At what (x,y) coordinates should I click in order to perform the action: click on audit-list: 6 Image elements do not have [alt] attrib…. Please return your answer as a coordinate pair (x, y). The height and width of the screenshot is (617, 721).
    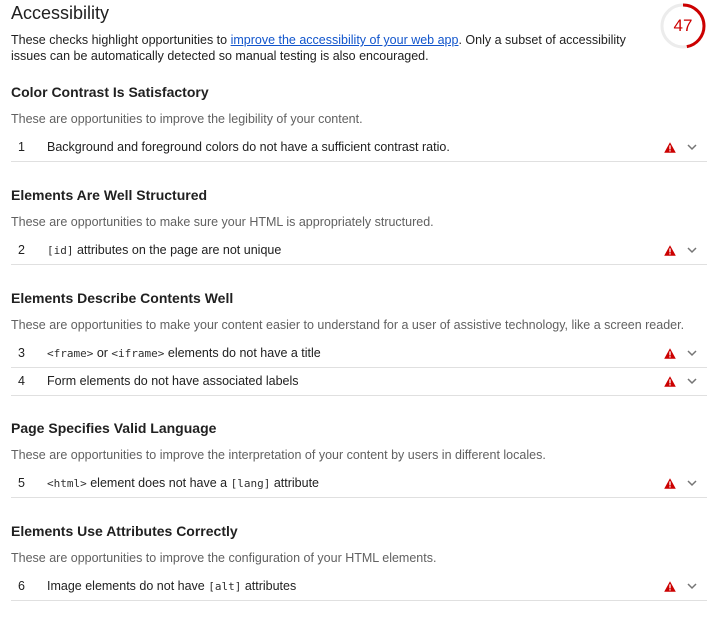
    Looking at the image, I should click on (359, 587).